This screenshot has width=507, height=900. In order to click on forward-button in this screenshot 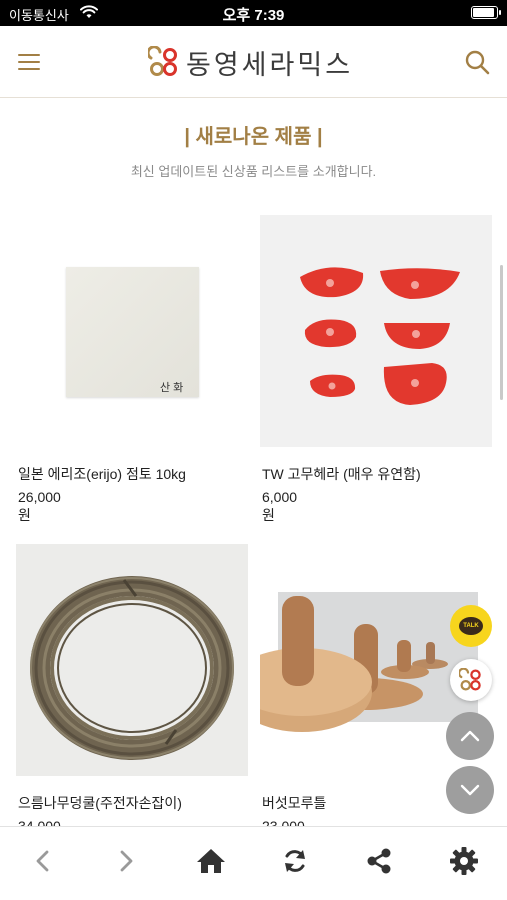, I will do `click(126, 861)`.